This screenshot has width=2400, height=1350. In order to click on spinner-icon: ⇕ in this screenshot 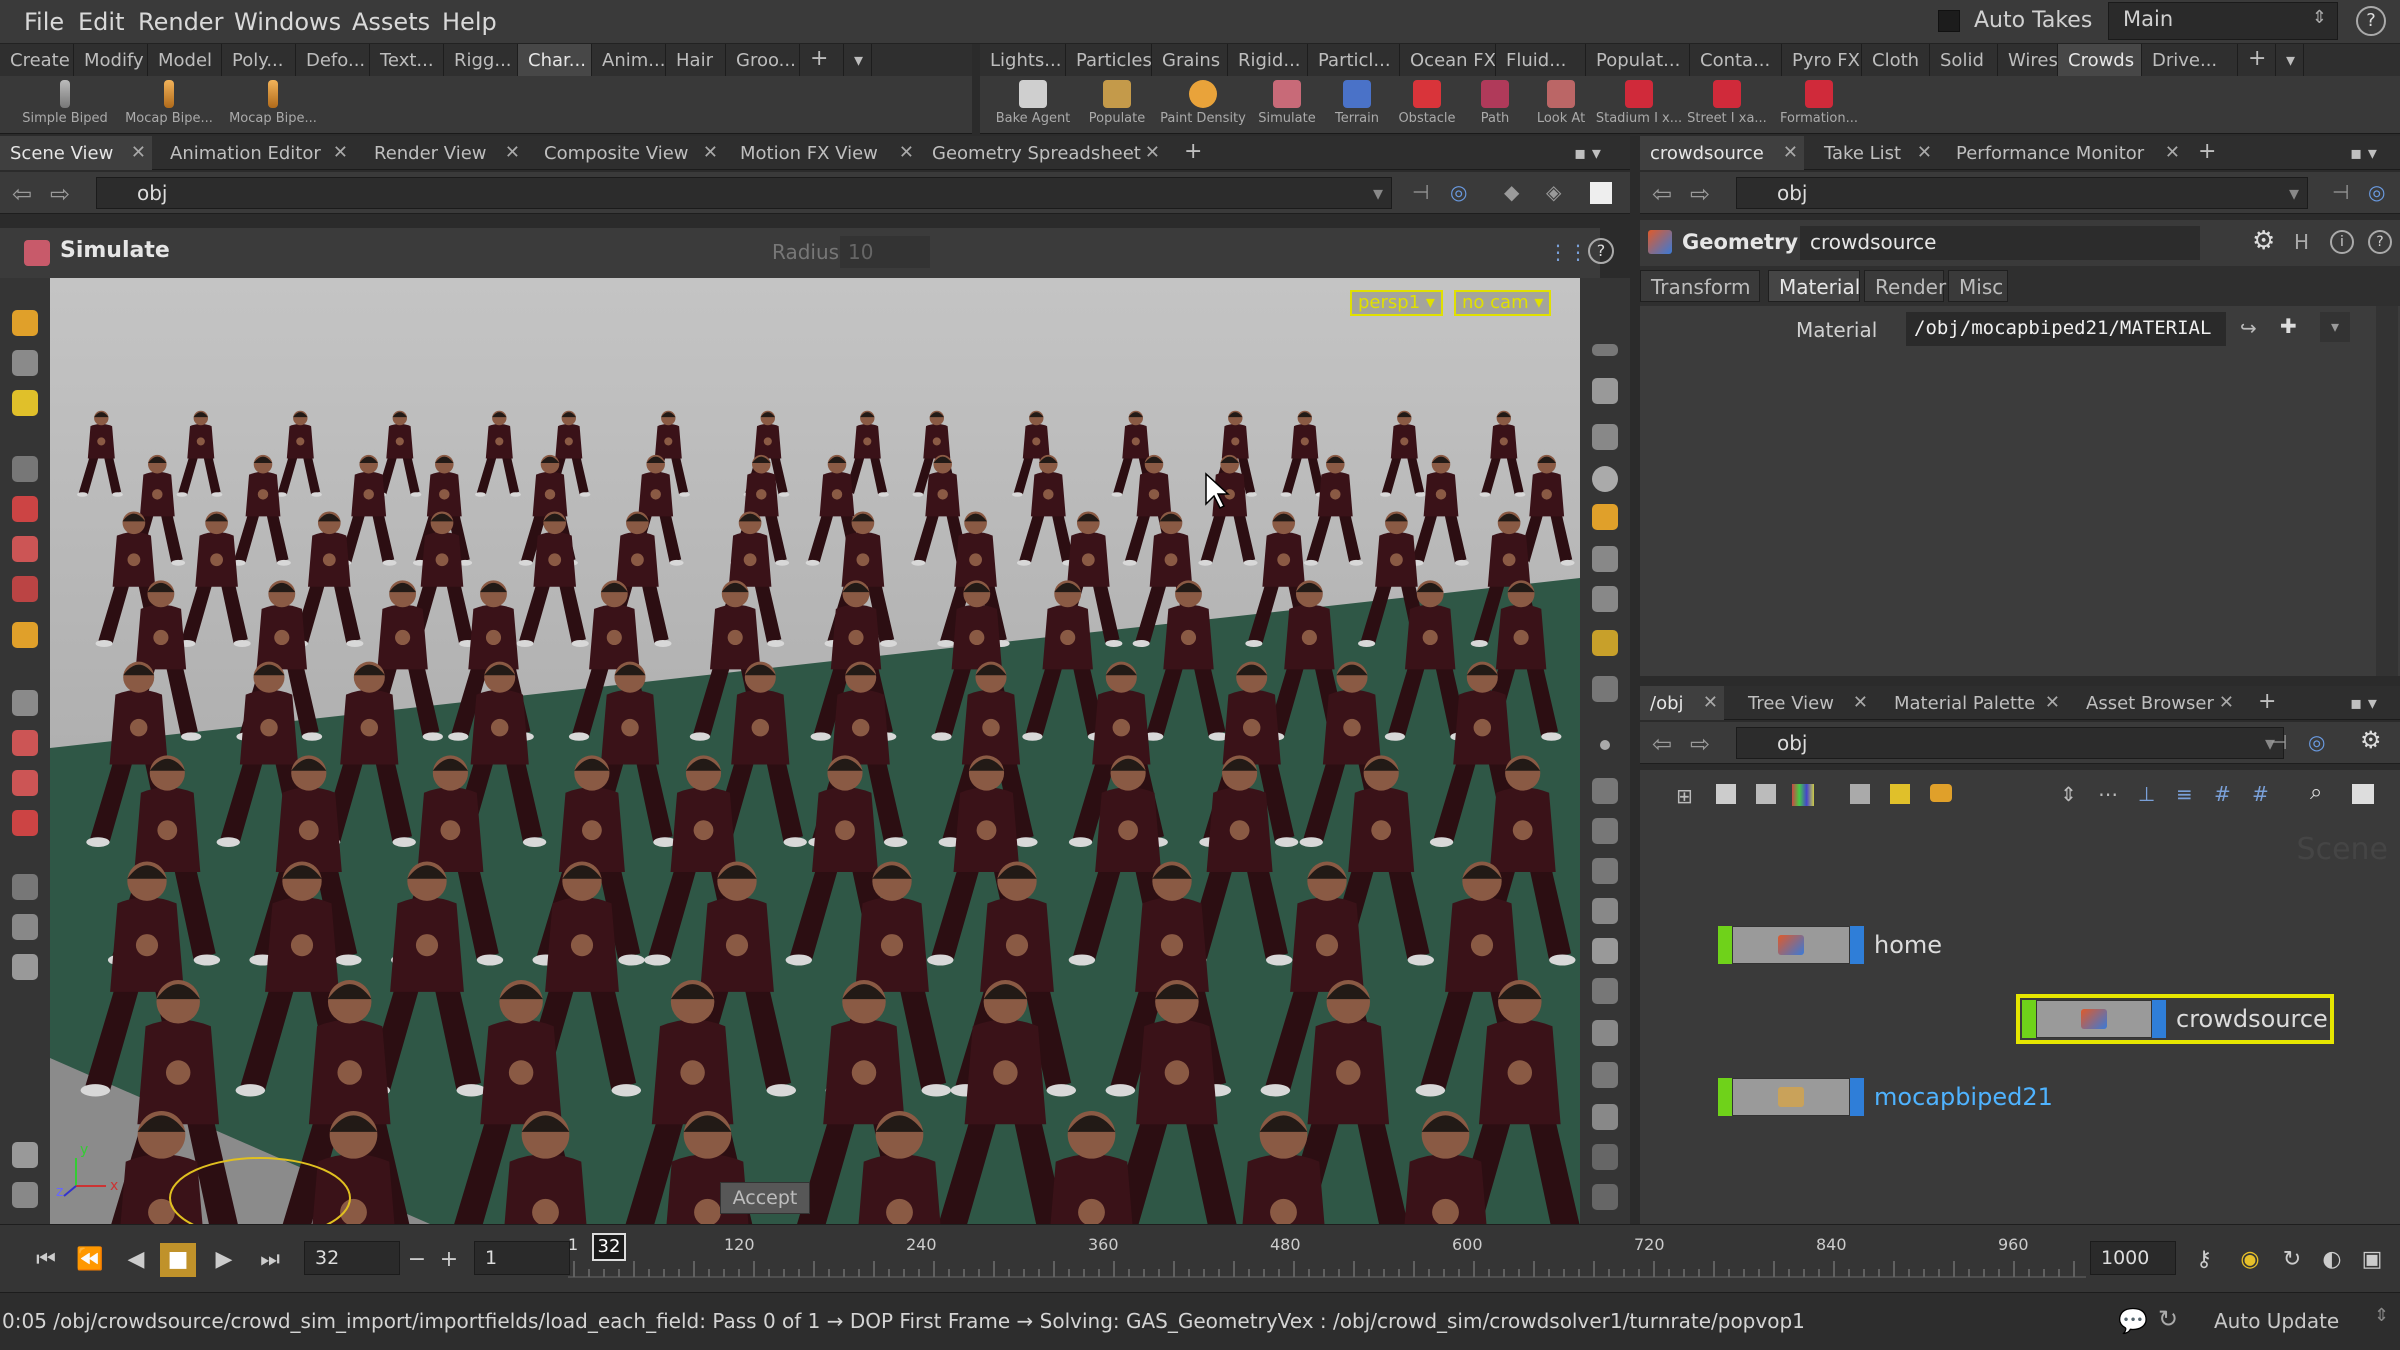, I will do `click(2381, 1315)`.